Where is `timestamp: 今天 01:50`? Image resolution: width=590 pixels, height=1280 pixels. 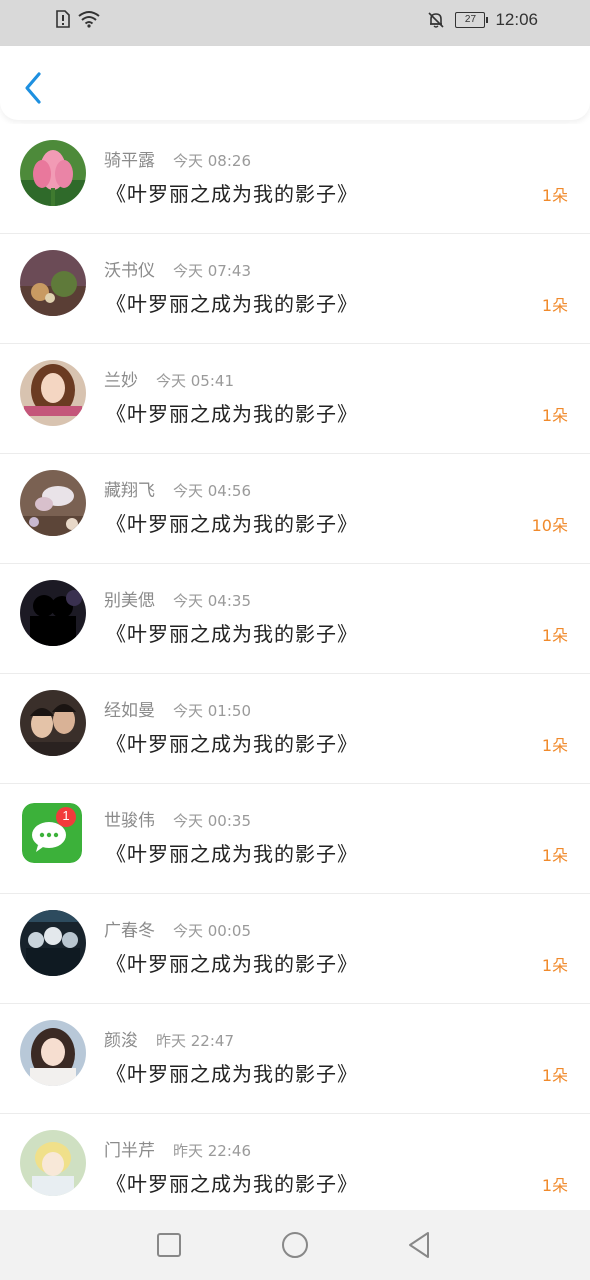
timestamp: 今天 01:50 is located at coordinates (212, 711).